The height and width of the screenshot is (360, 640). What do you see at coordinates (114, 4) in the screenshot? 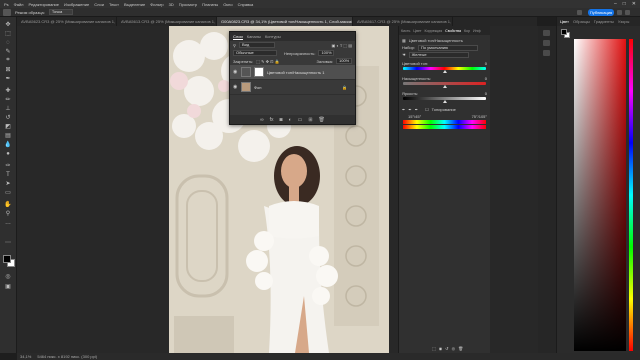
I see `menu-item: Текст` at bounding box center [114, 4].